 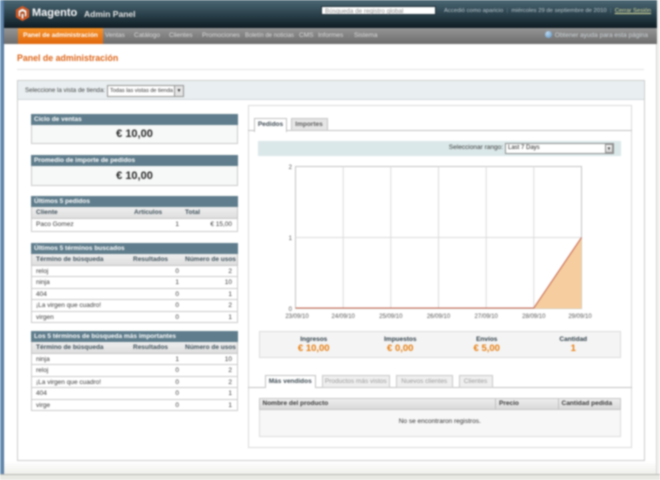 What do you see at coordinates (487, 317) in the screenshot?
I see `svg-text: 27/09/10` at bounding box center [487, 317].